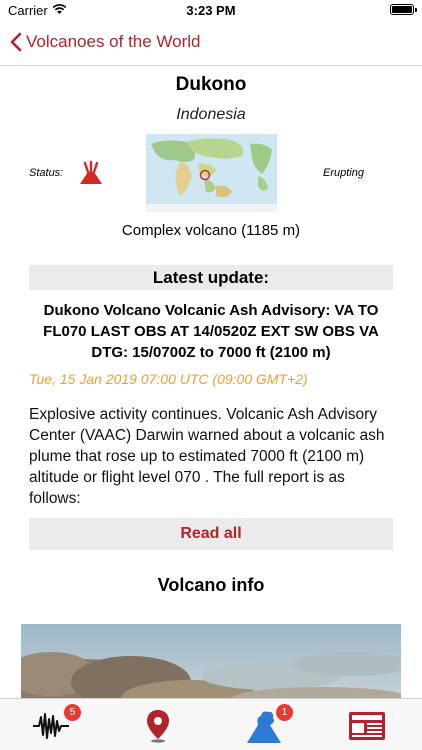 Image resolution: width=422 pixels, height=750 pixels. I want to click on navigation-bar: Volcanoes of the World, so click(211, 44).